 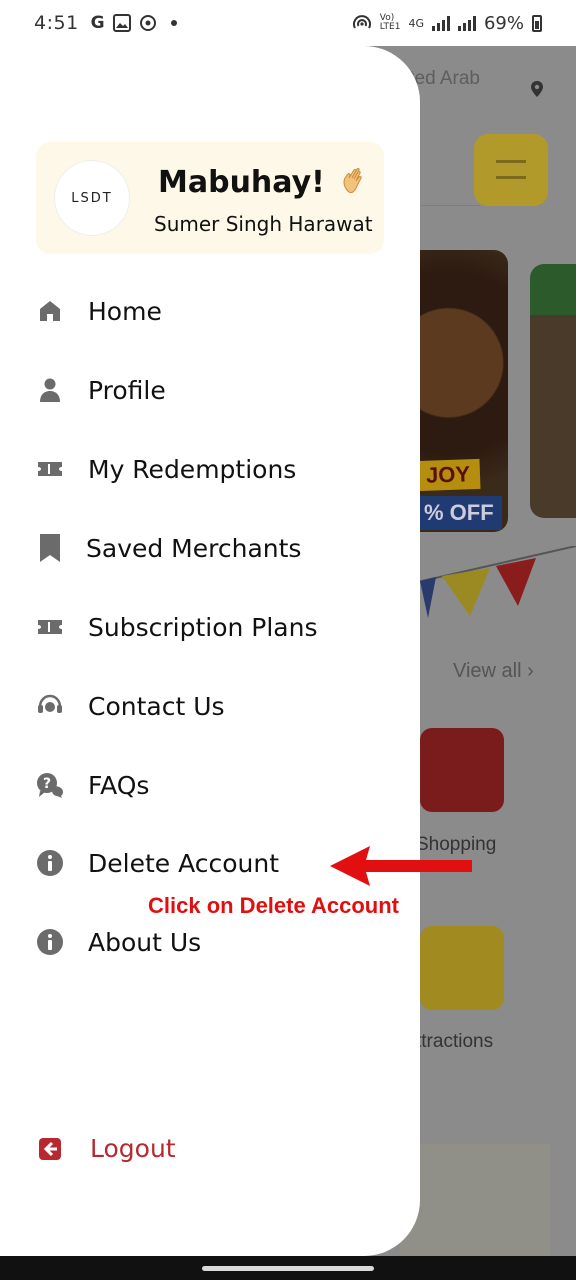 I want to click on bunting-decoration, so click(x=488, y=582).